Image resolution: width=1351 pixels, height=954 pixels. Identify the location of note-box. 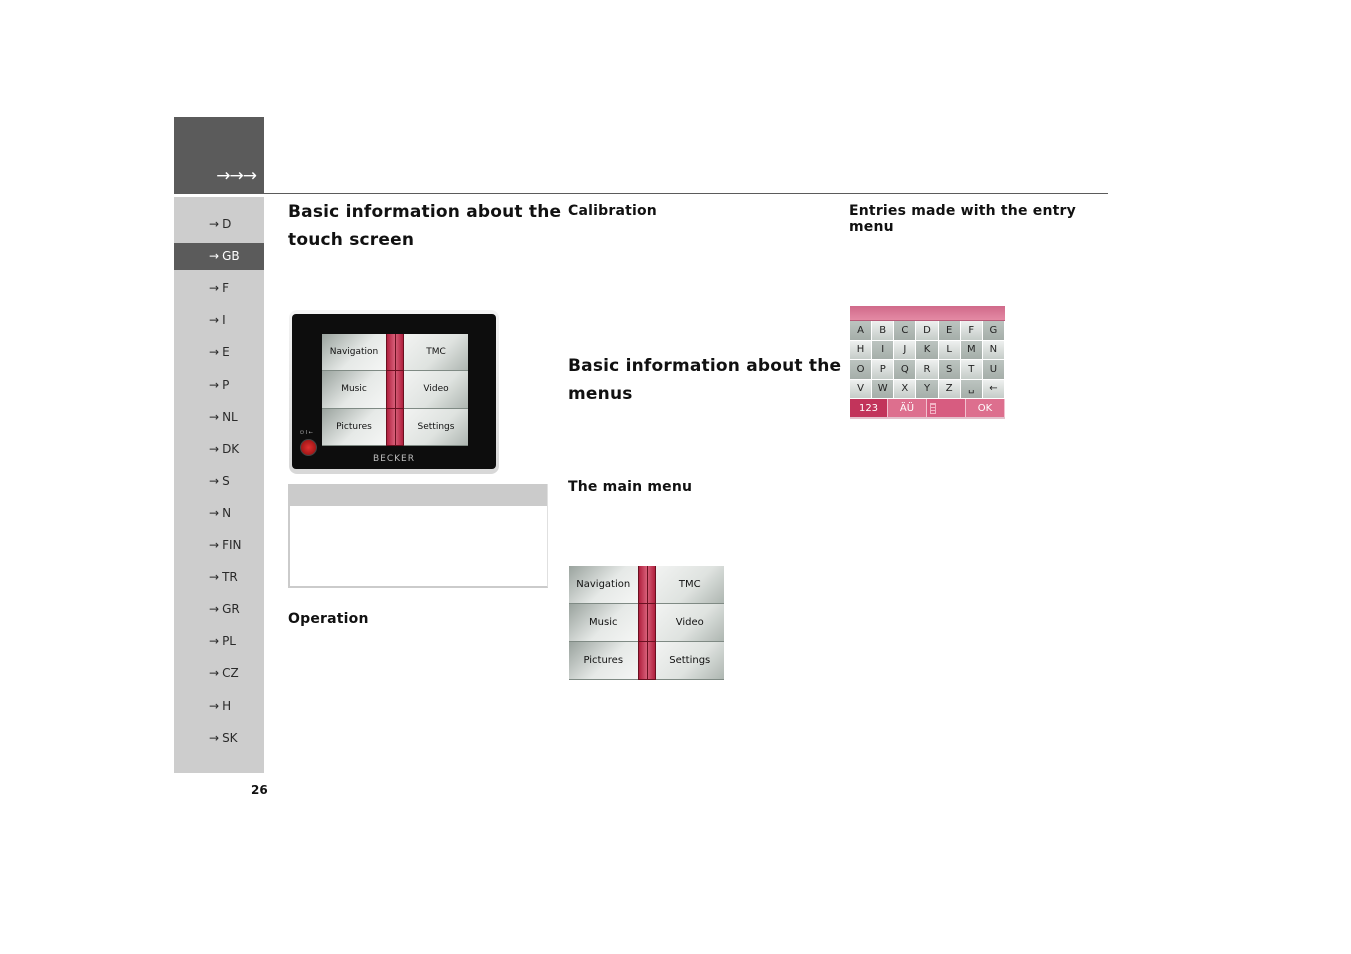
(418, 536).